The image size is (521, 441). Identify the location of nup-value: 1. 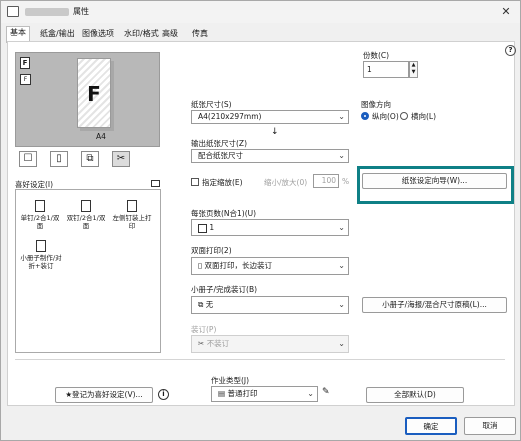
(212, 227).